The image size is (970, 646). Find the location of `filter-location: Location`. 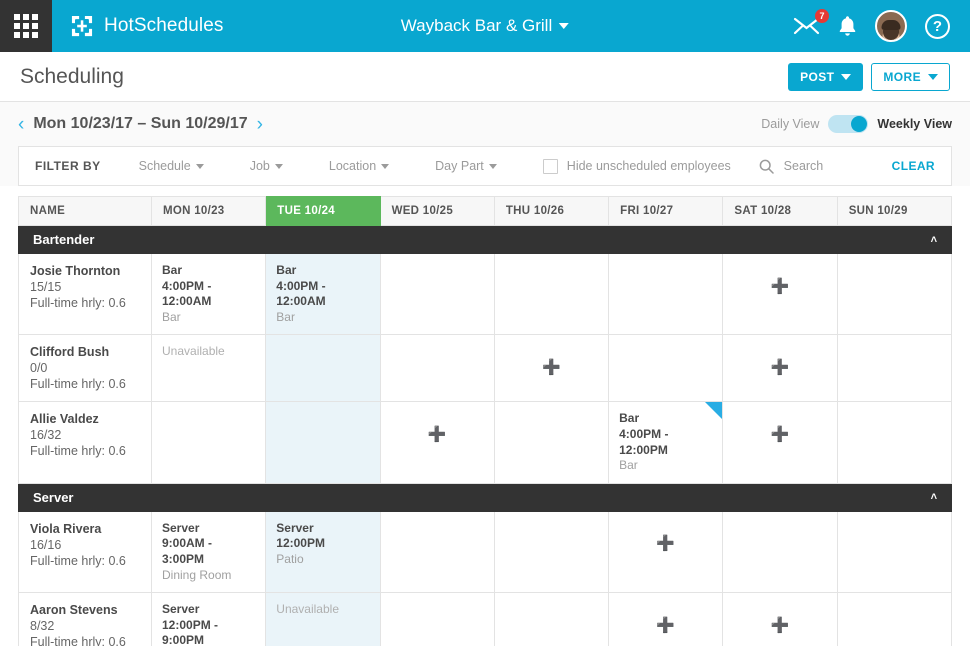

filter-location: Location is located at coordinates (359, 166).